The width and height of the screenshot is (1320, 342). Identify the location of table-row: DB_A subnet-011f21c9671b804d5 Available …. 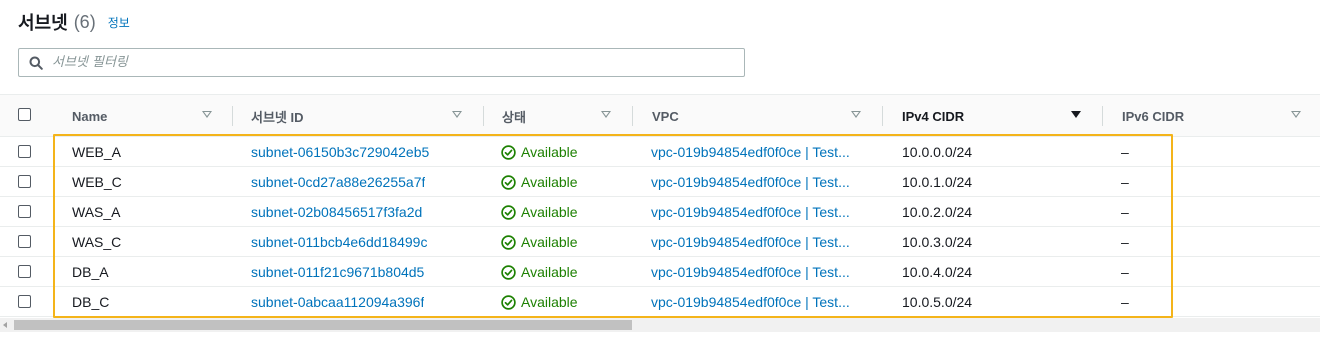
(660, 272).